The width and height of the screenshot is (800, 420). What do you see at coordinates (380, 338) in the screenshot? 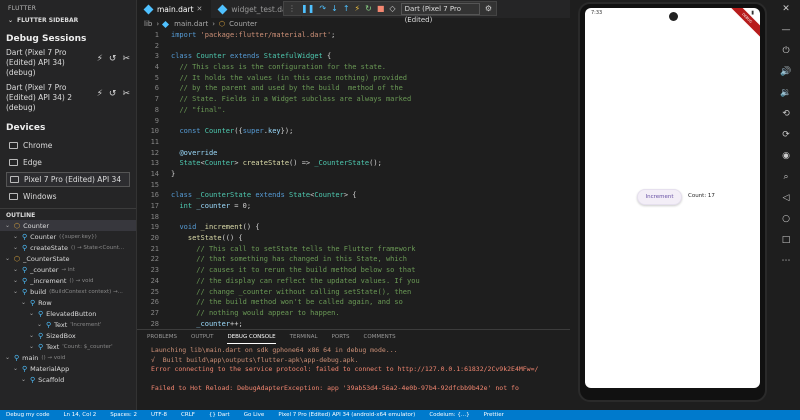
I see `panel-tab: COMMENTS` at bounding box center [380, 338].